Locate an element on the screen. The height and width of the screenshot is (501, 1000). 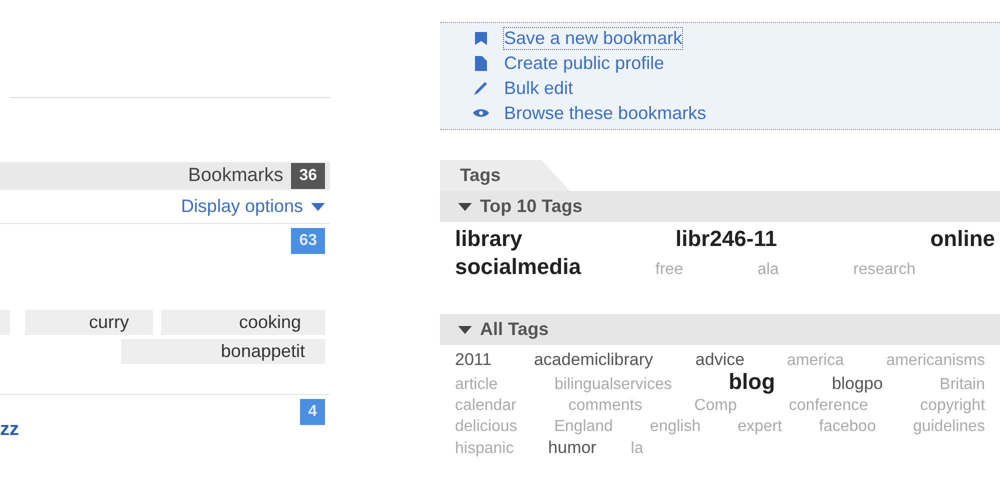
section-header: All Tags is located at coordinates (720, 329).